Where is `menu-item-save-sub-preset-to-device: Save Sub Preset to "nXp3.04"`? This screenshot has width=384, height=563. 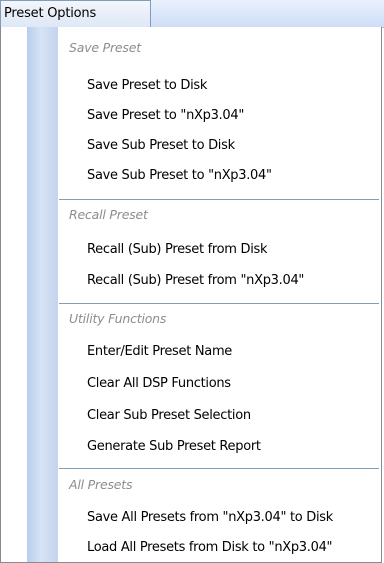 menu-item-save-sub-preset-to-device: Save Sub Preset to "nXp3.04" is located at coordinates (219, 176).